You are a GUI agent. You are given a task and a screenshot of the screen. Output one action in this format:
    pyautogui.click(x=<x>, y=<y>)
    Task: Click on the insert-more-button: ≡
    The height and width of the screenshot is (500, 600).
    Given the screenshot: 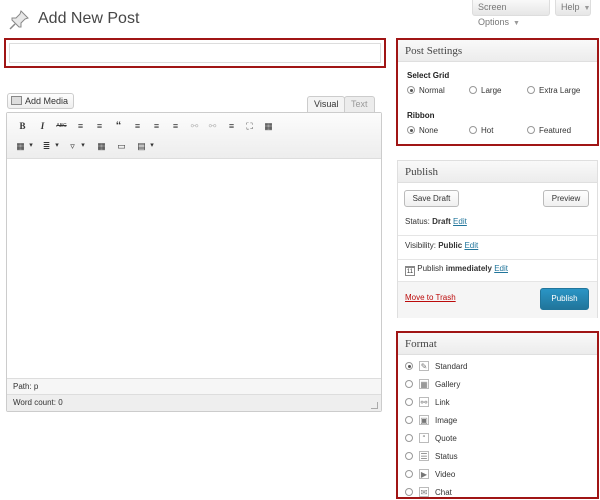 What is the action you would take?
    pyautogui.click(x=231, y=126)
    